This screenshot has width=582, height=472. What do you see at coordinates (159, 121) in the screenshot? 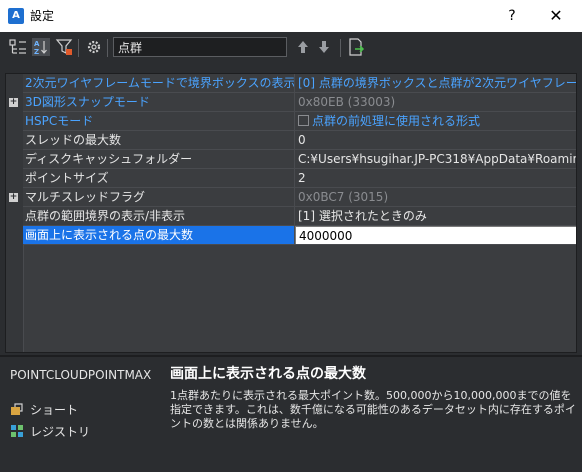
I see `property-name: HSPCモード` at bounding box center [159, 121].